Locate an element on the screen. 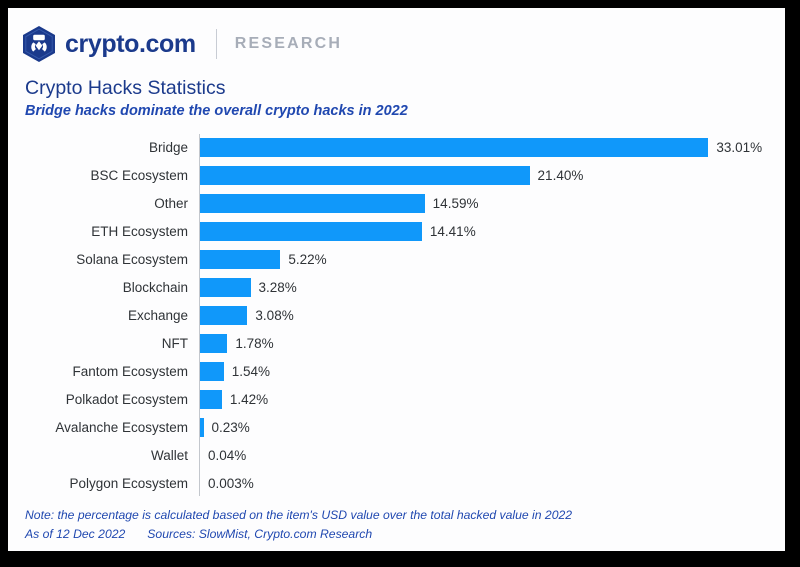  bar-track: 0.04% is located at coordinates (492, 456).